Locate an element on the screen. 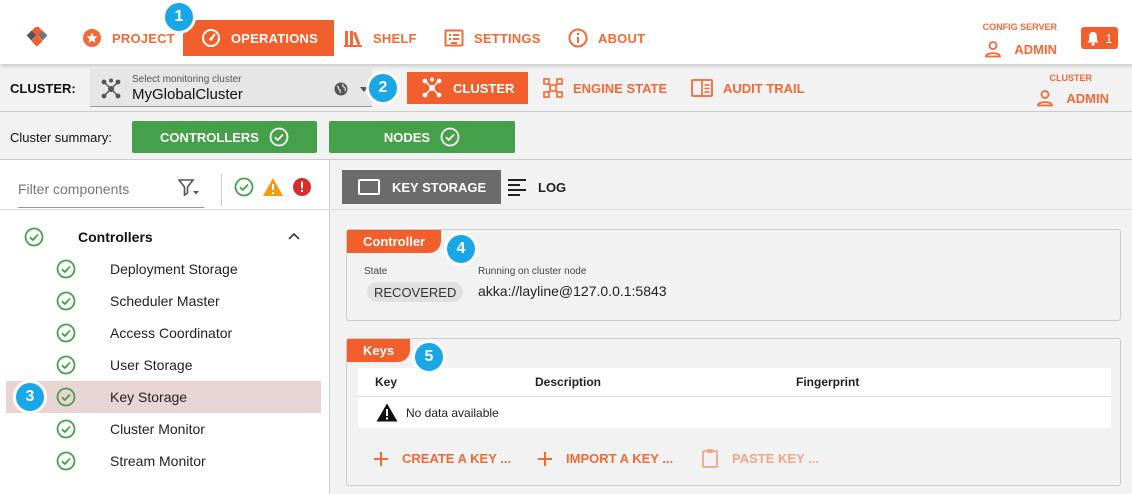 The height and width of the screenshot is (494, 1132). callout-badge-2: 2 is located at coordinates (383, 88).